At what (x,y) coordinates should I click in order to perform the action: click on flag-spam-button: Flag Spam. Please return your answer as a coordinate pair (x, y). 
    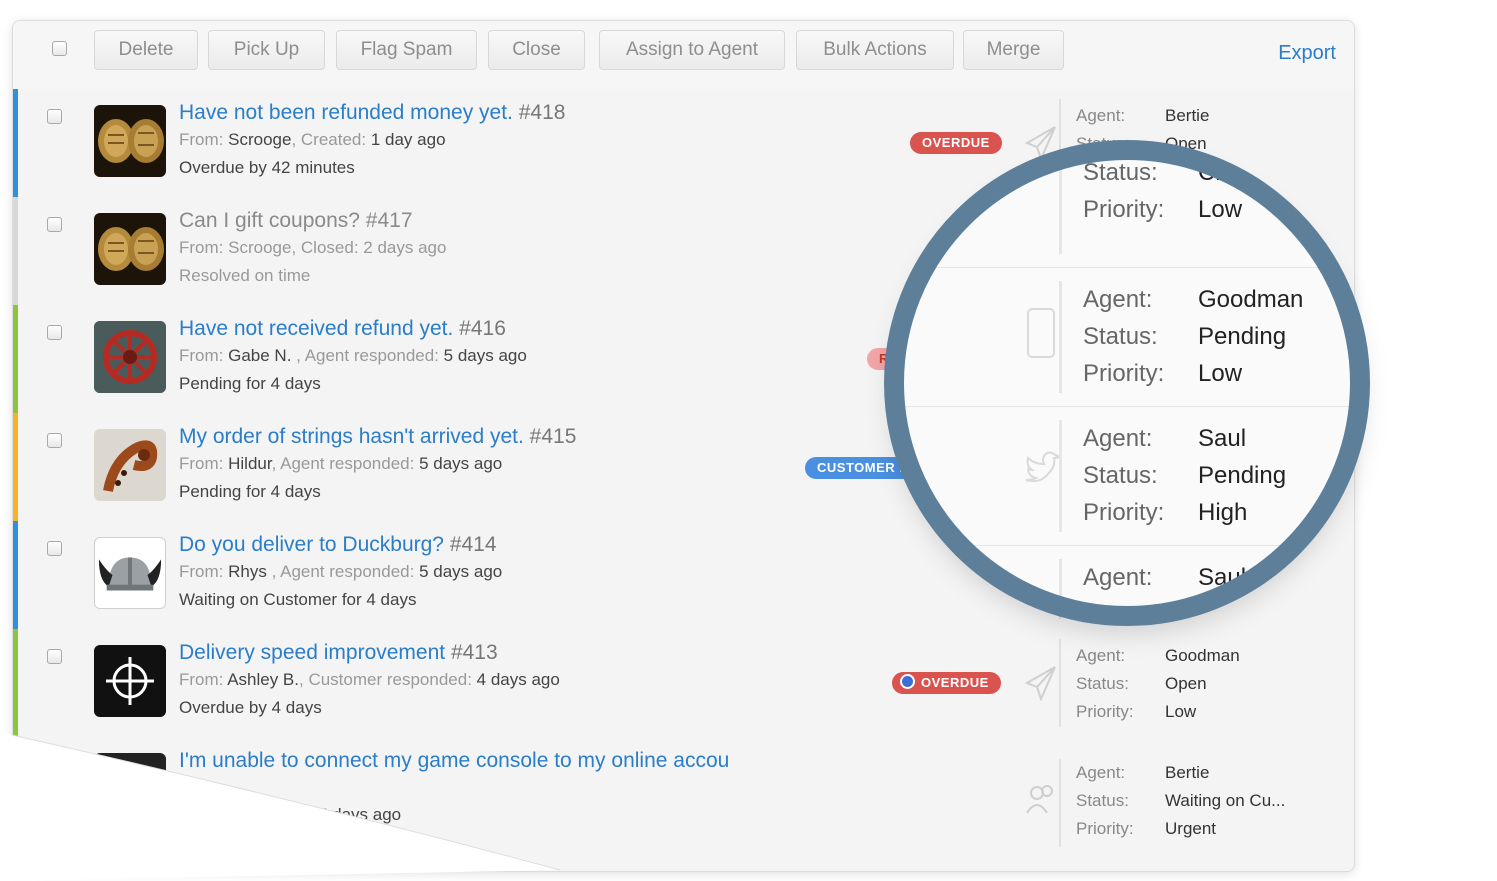
    Looking at the image, I should click on (406, 50).